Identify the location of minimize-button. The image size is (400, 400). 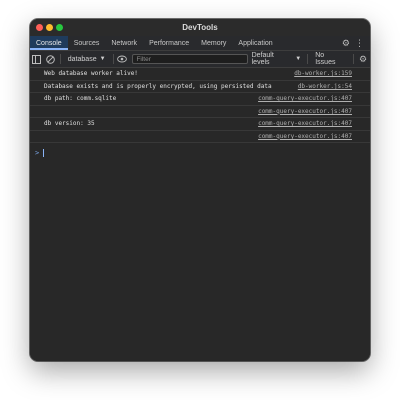
(49, 27).